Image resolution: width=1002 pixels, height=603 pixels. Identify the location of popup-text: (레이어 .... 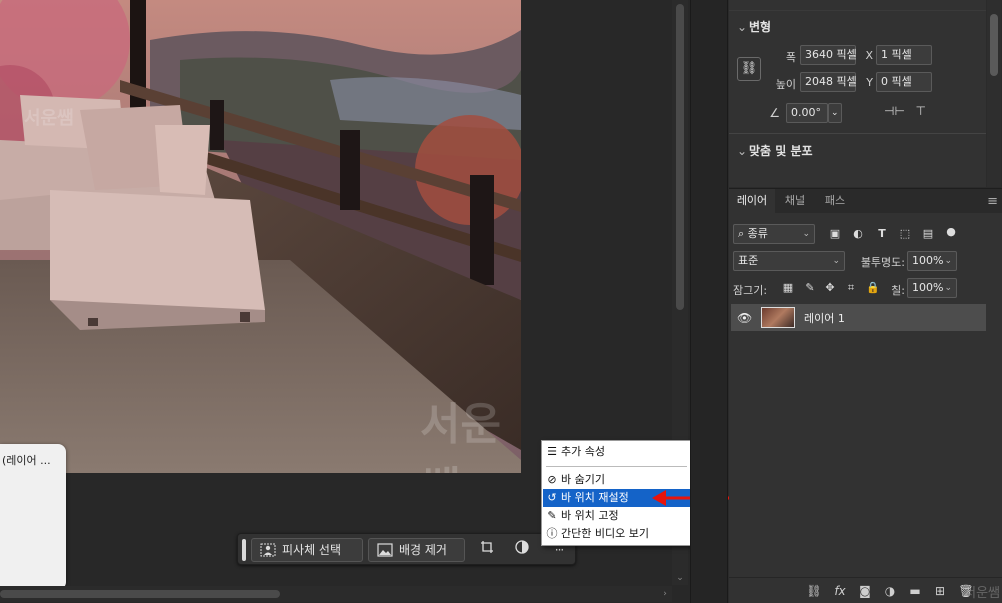
(26, 460).